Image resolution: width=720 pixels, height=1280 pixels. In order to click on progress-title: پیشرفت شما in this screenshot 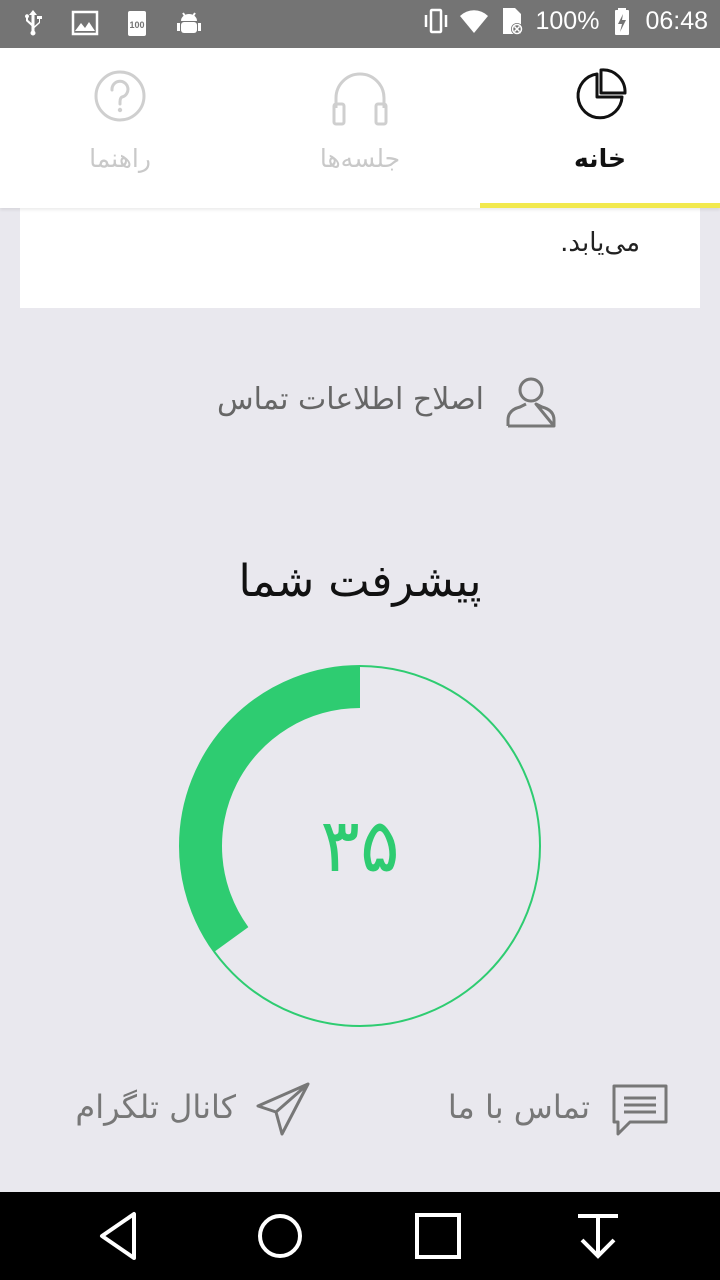, I will do `click(360, 581)`.